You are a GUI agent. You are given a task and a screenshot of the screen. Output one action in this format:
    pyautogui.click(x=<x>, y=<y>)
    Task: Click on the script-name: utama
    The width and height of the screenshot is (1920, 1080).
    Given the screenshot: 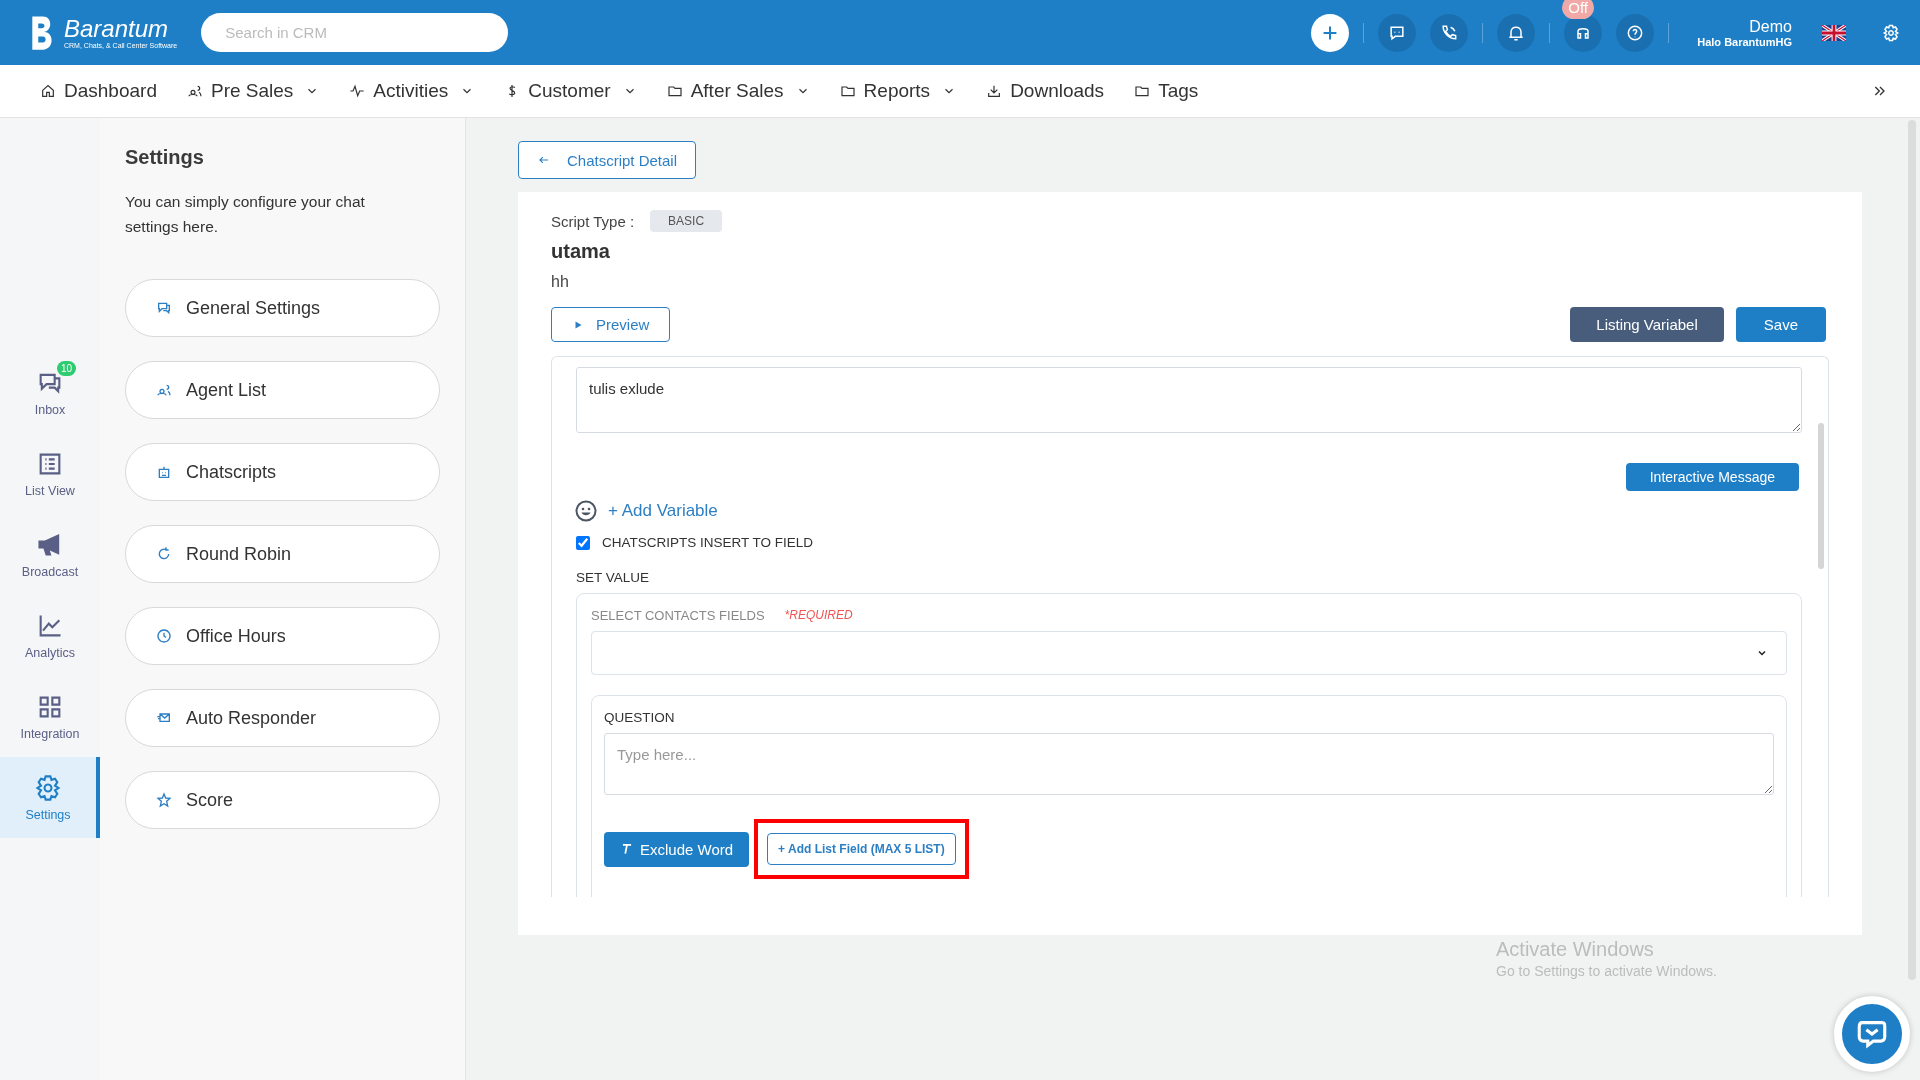 What is the action you would take?
    pyautogui.click(x=581, y=251)
    